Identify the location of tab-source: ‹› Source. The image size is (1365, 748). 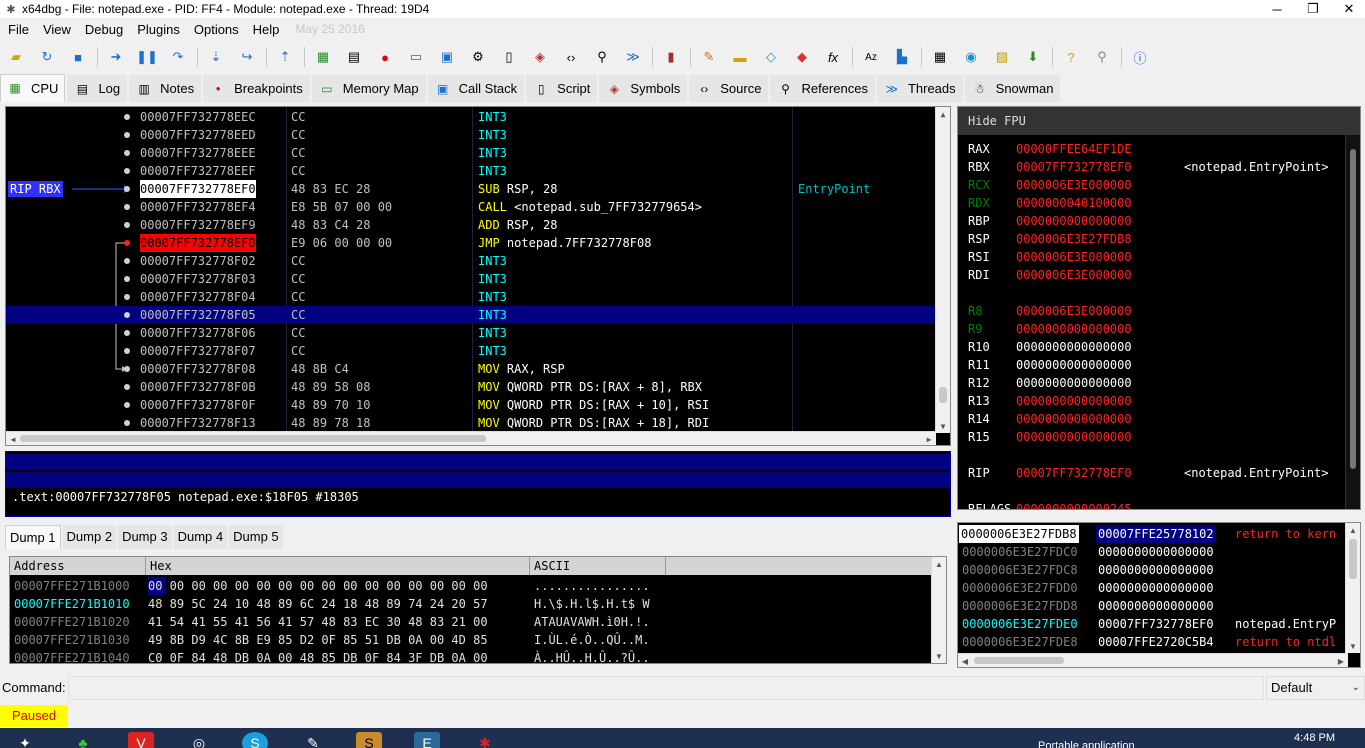
(729, 88).